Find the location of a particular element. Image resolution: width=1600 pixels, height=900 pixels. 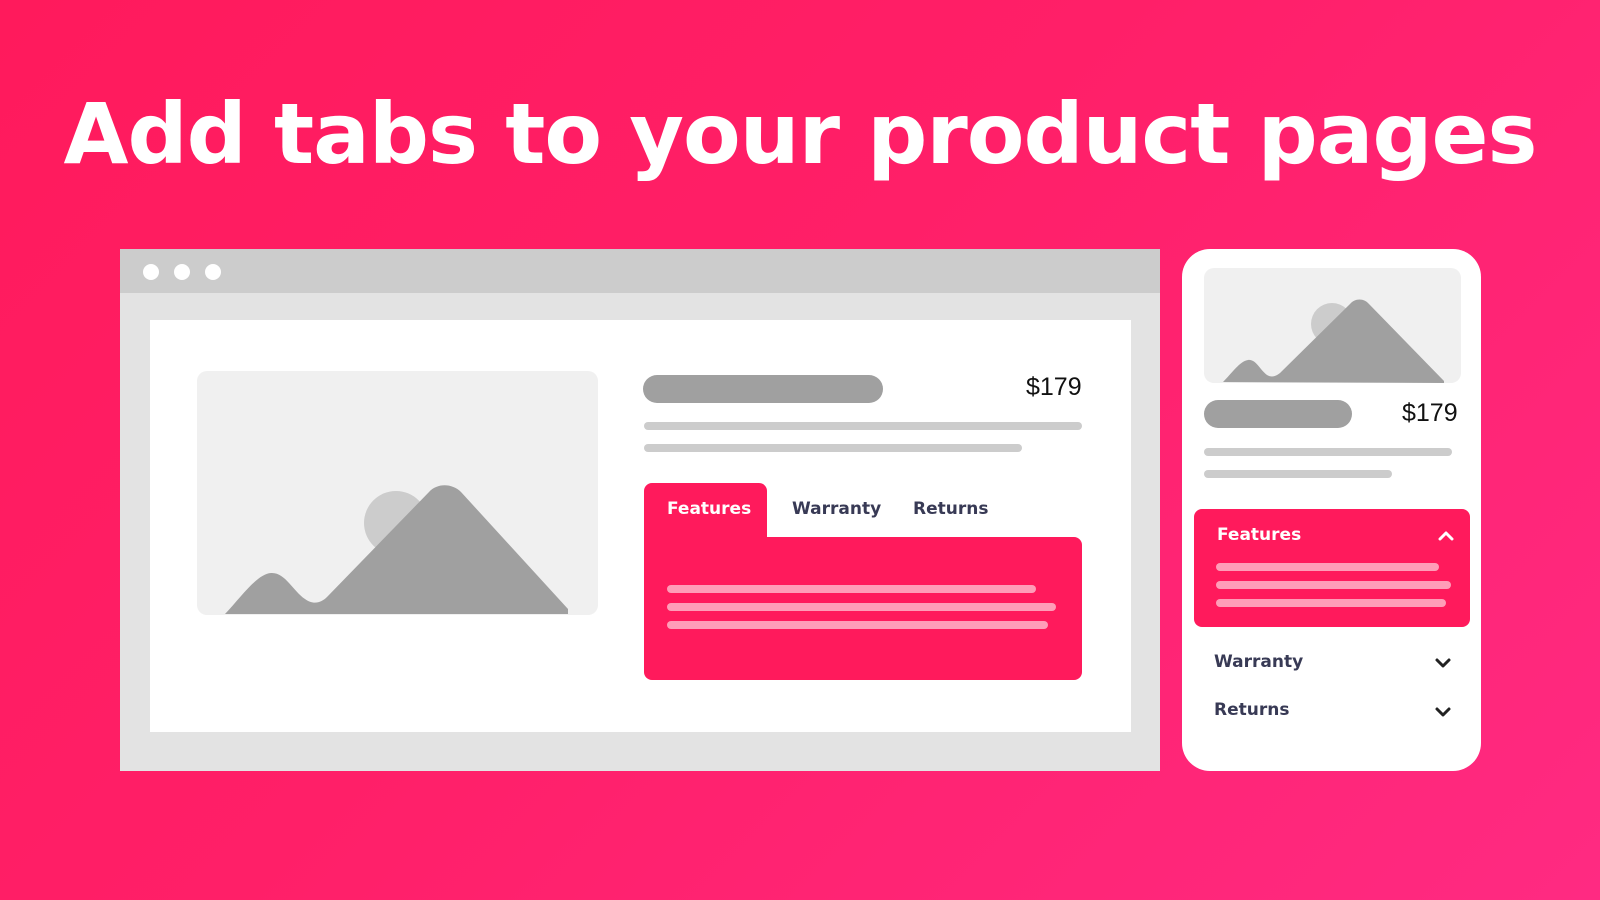

tab-content-panel is located at coordinates (863, 608).